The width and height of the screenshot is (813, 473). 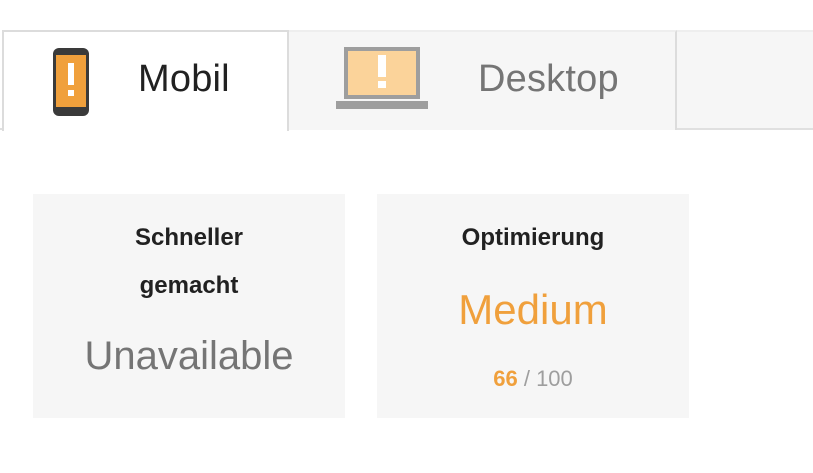 I want to click on optimization-rating: Medium, so click(x=533, y=309).